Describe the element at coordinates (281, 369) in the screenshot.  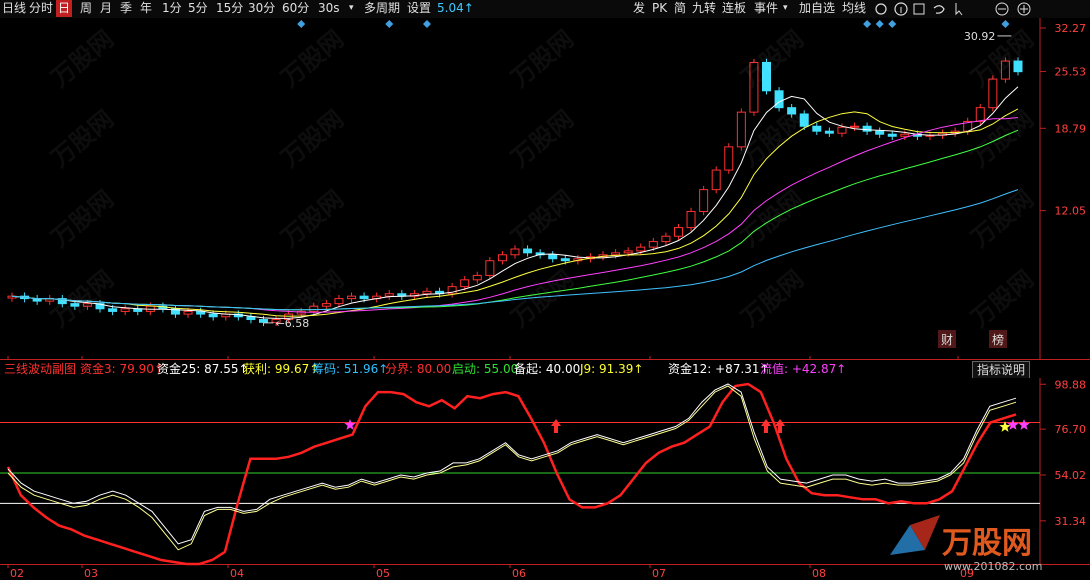
I see `label-profit: 获利: 99.67↑` at that location.